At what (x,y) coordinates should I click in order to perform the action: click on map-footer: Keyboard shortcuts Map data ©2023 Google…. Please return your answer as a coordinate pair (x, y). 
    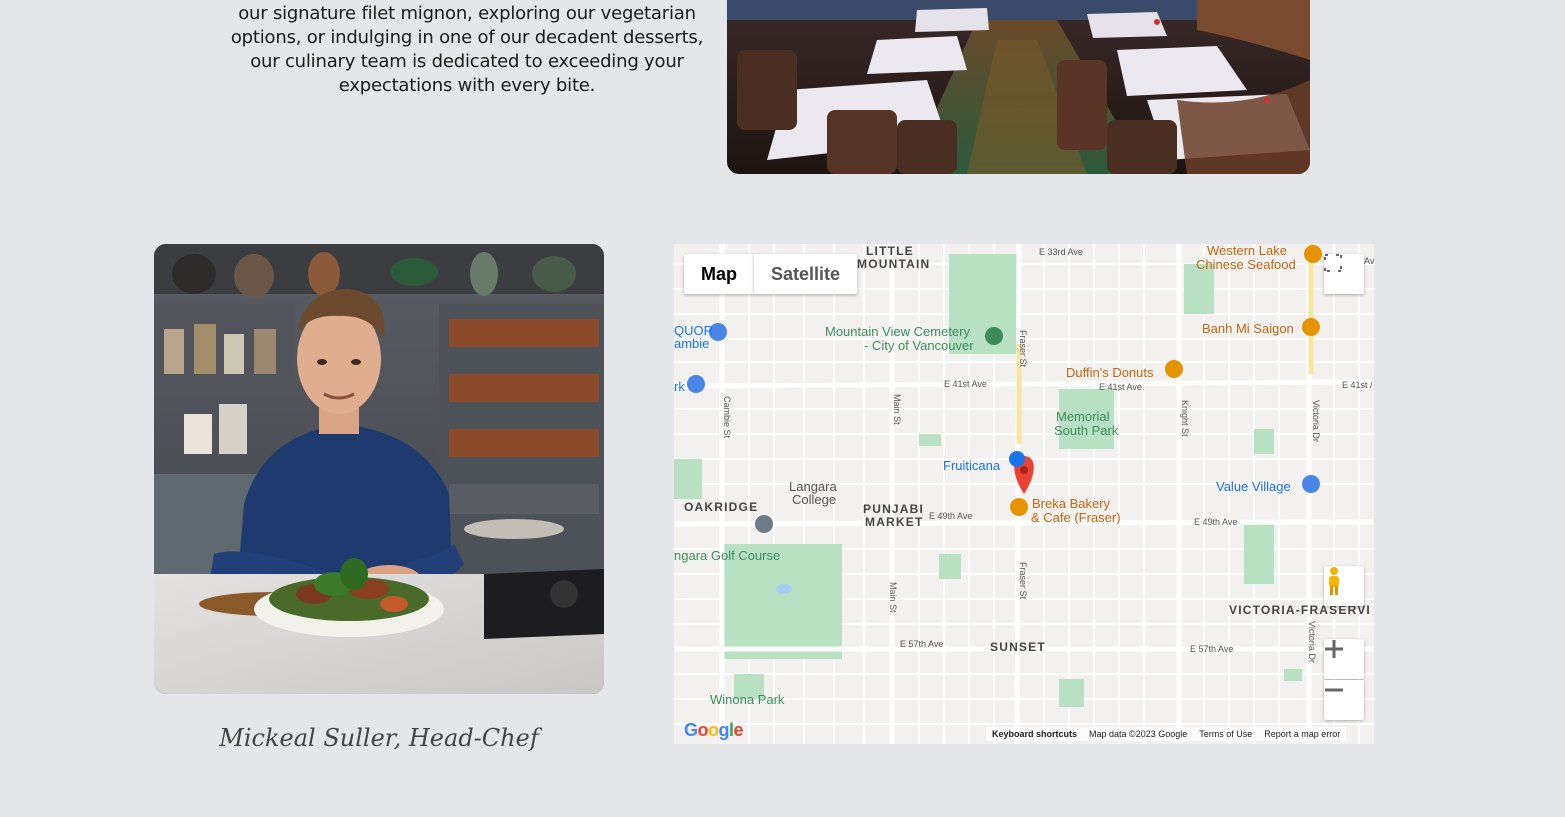
    Looking at the image, I should click on (1166, 734).